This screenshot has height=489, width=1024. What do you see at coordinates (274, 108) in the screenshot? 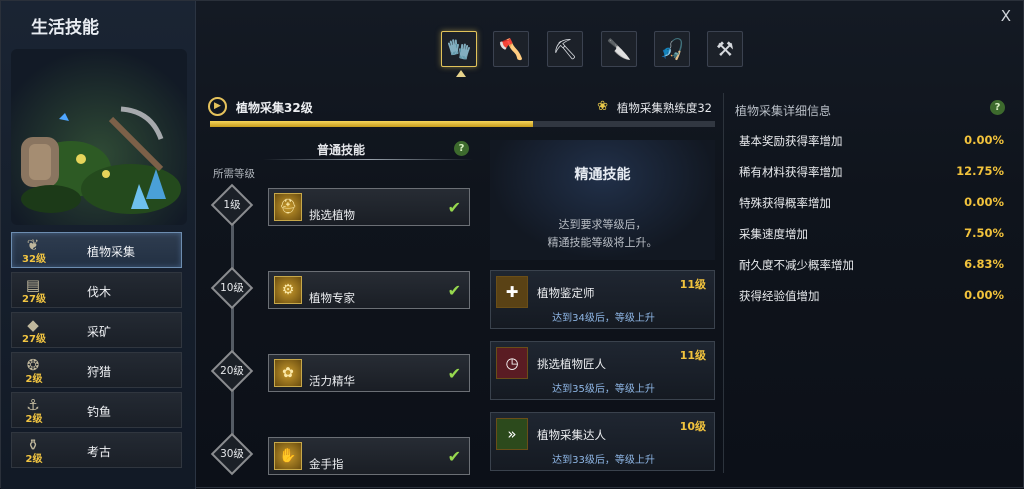
I see `skill-title: 植物采集32级` at bounding box center [274, 108].